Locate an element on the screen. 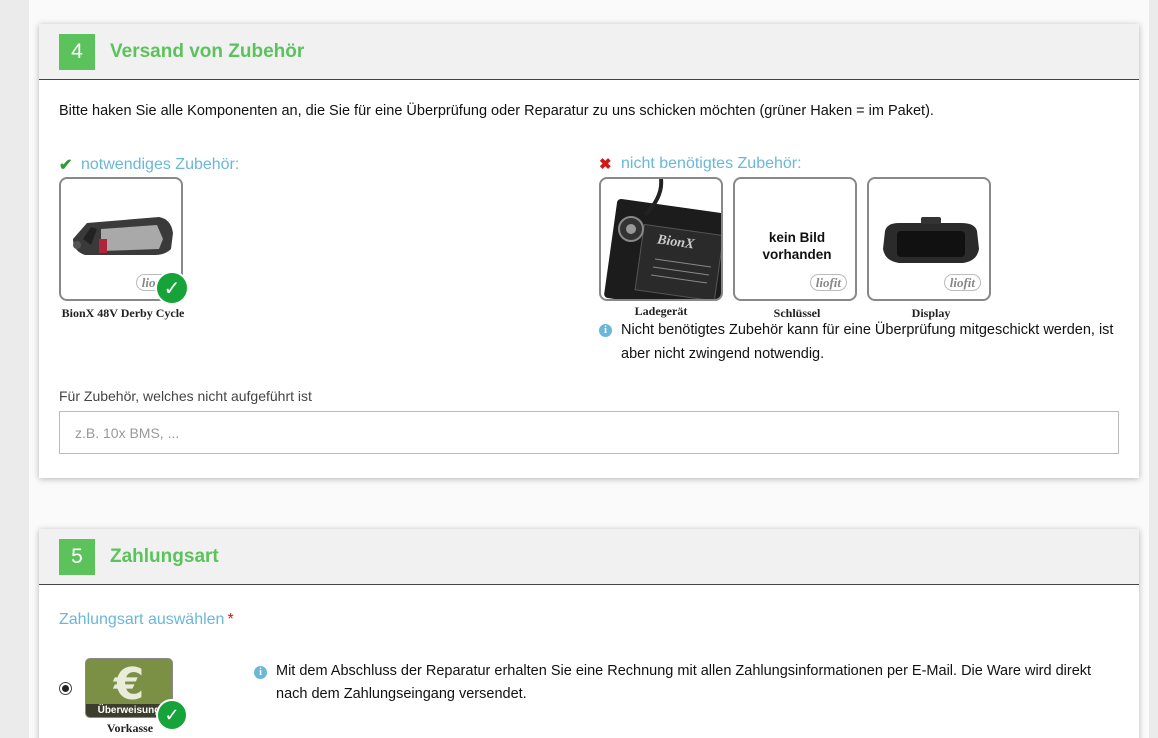  other-accessories-input is located at coordinates (589, 432).